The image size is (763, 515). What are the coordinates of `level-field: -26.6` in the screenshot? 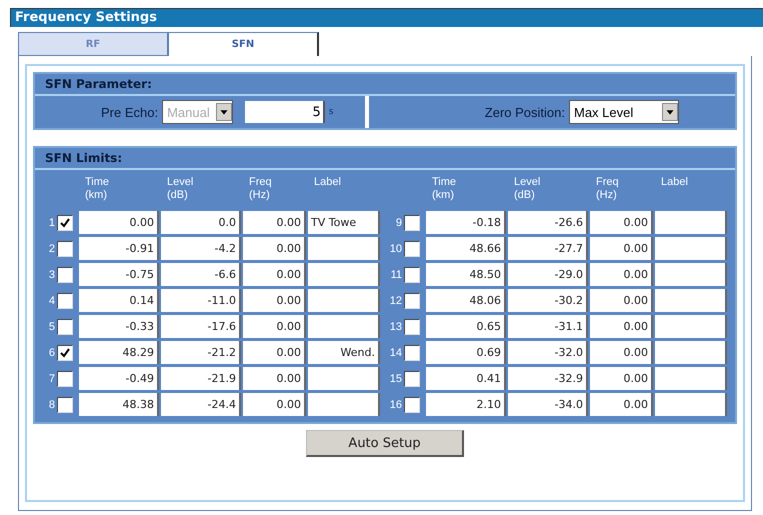 It's located at (548, 222).